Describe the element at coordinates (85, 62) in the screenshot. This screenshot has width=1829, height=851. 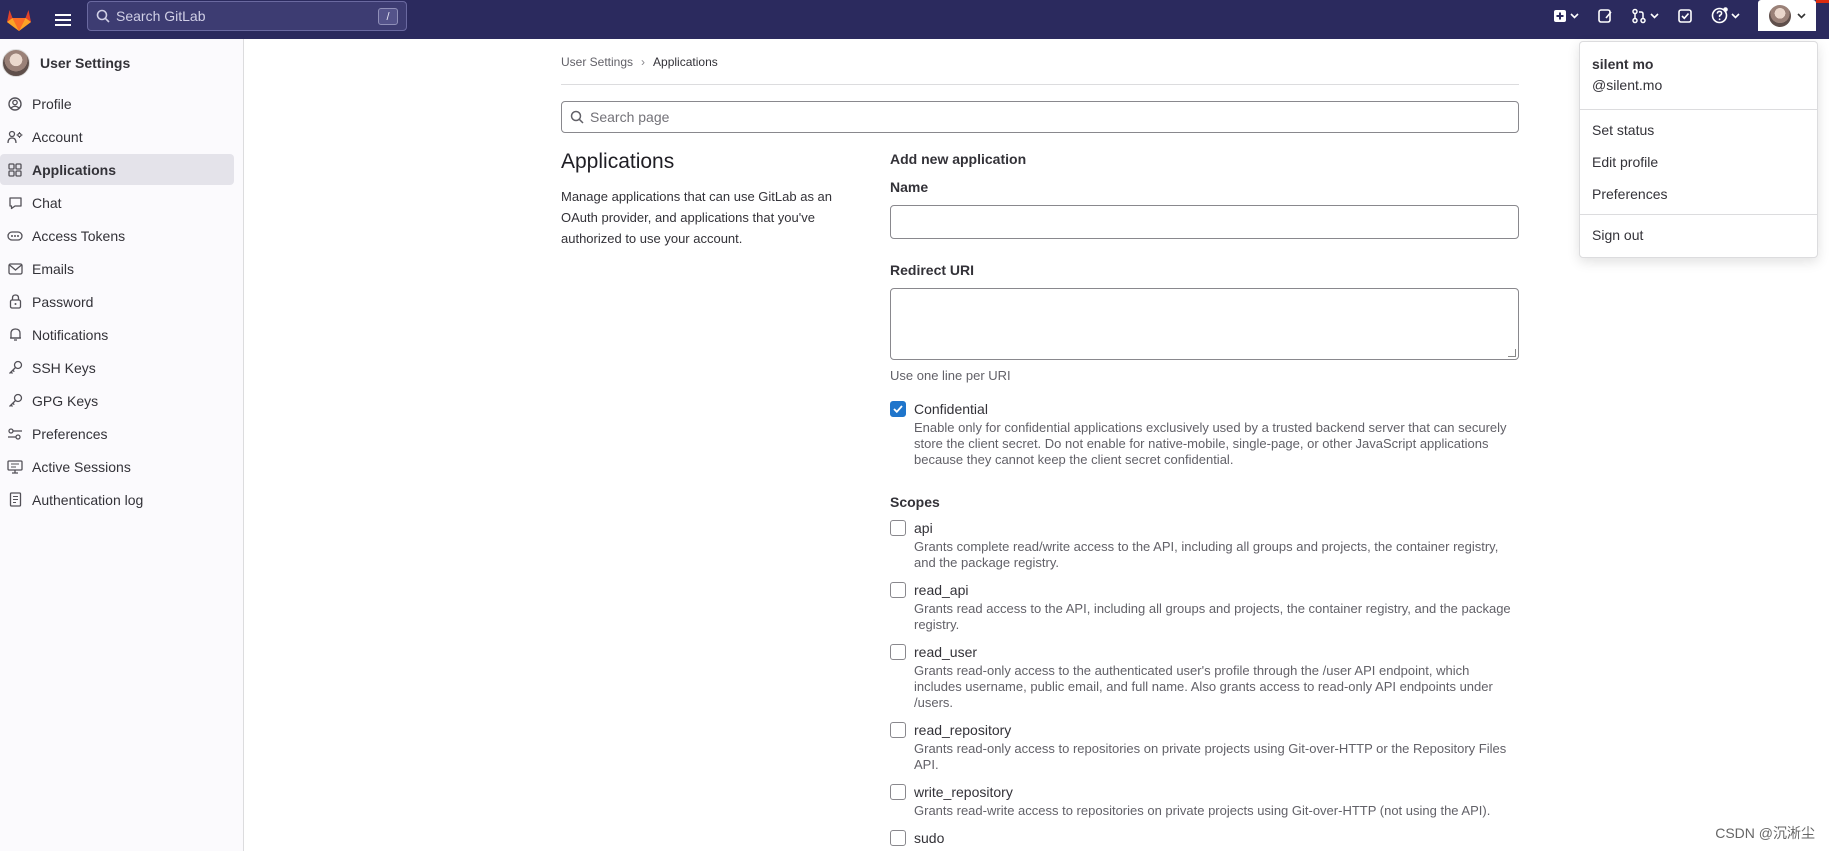
I see `sidebar-title: User Settings` at that location.